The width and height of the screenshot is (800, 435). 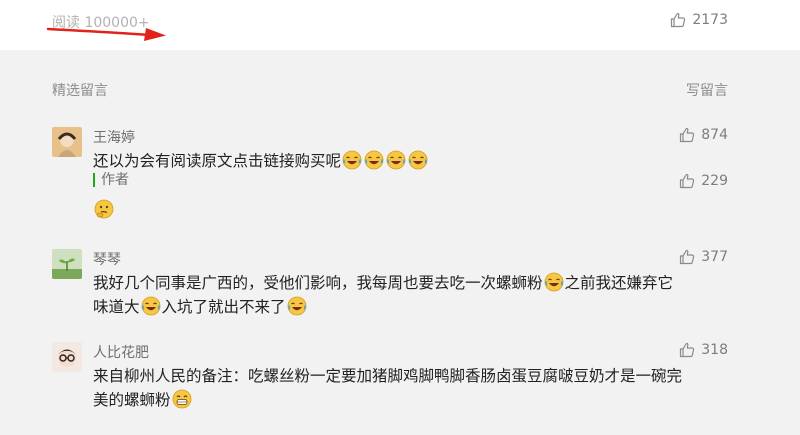 I want to click on comment-text-segment: 我好几个同事是广西的，受他们影响，我每周也要去吃一次螺蛳粉, so click(x=318, y=283).